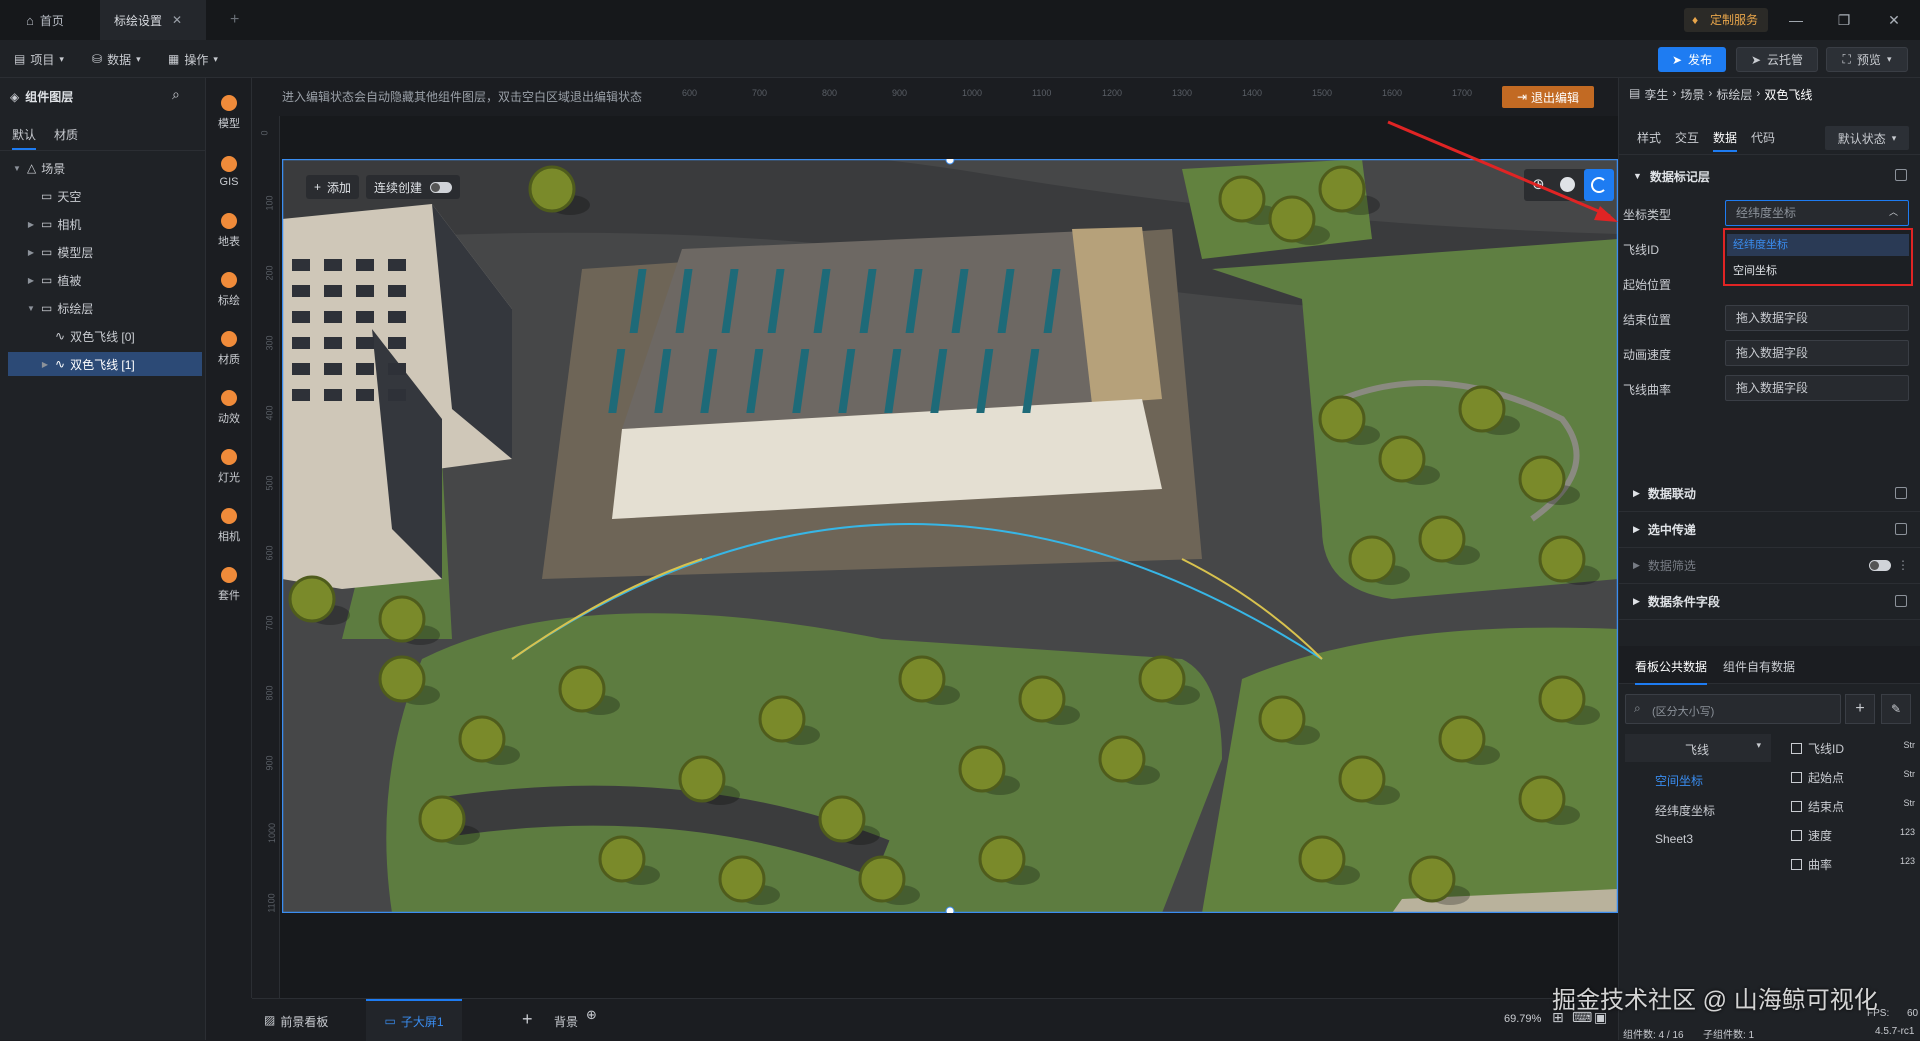 The width and height of the screenshot is (1920, 1041). Describe the element at coordinates (527, 1019) in the screenshot. I see `add-screen-button: +` at that location.